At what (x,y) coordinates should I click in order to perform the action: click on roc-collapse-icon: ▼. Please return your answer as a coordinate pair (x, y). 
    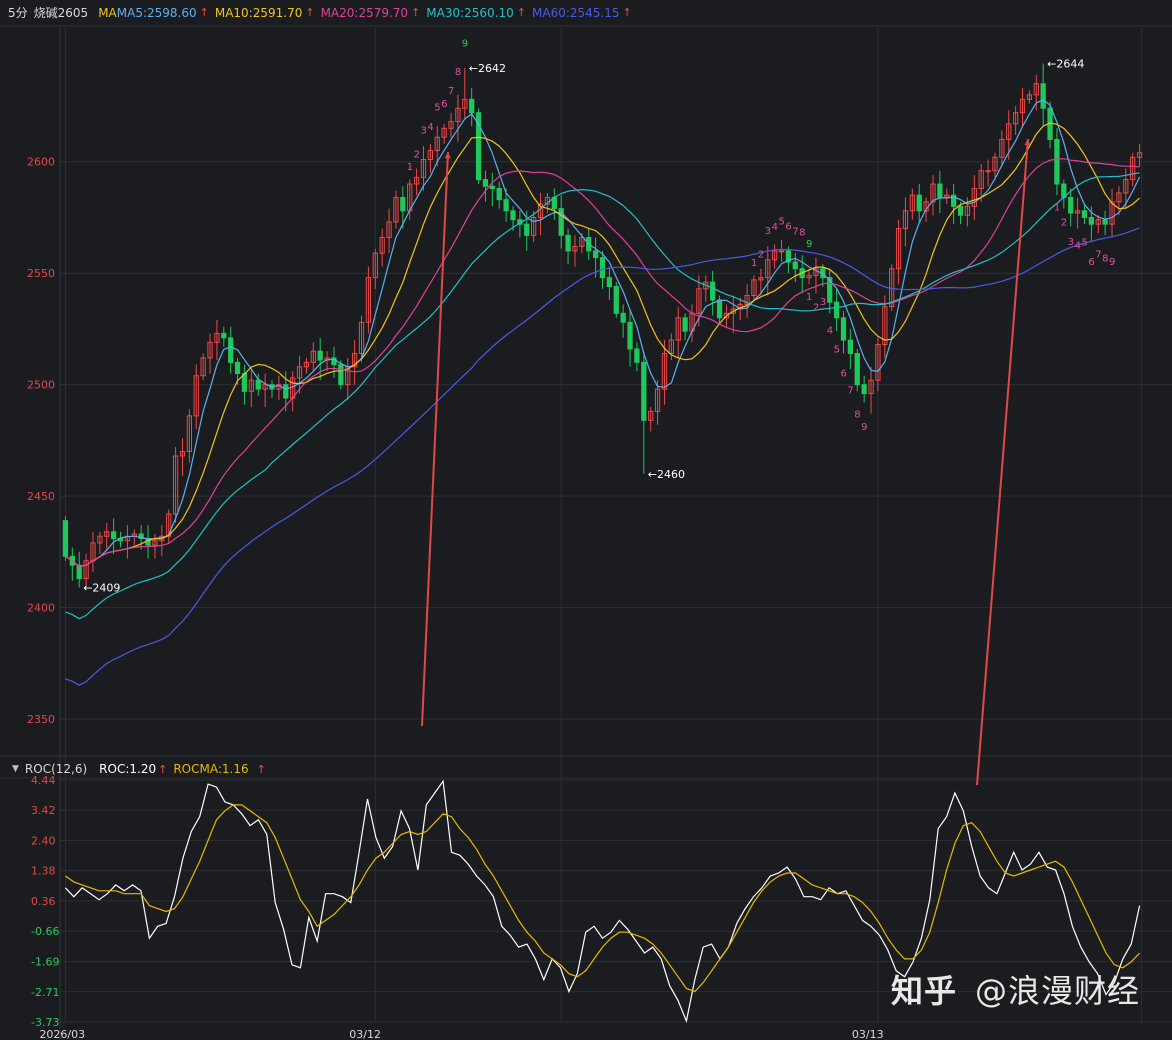
    Looking at the image, I should click on (15, 769).